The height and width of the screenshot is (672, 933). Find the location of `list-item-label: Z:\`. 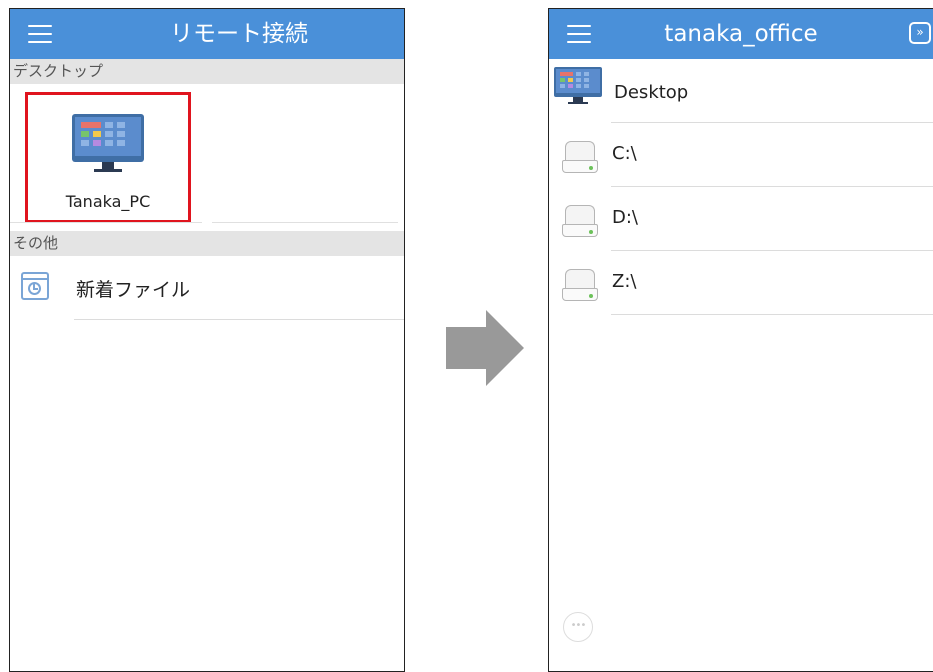

list-item-label: Z:\ is located at coordinates (624, 281).